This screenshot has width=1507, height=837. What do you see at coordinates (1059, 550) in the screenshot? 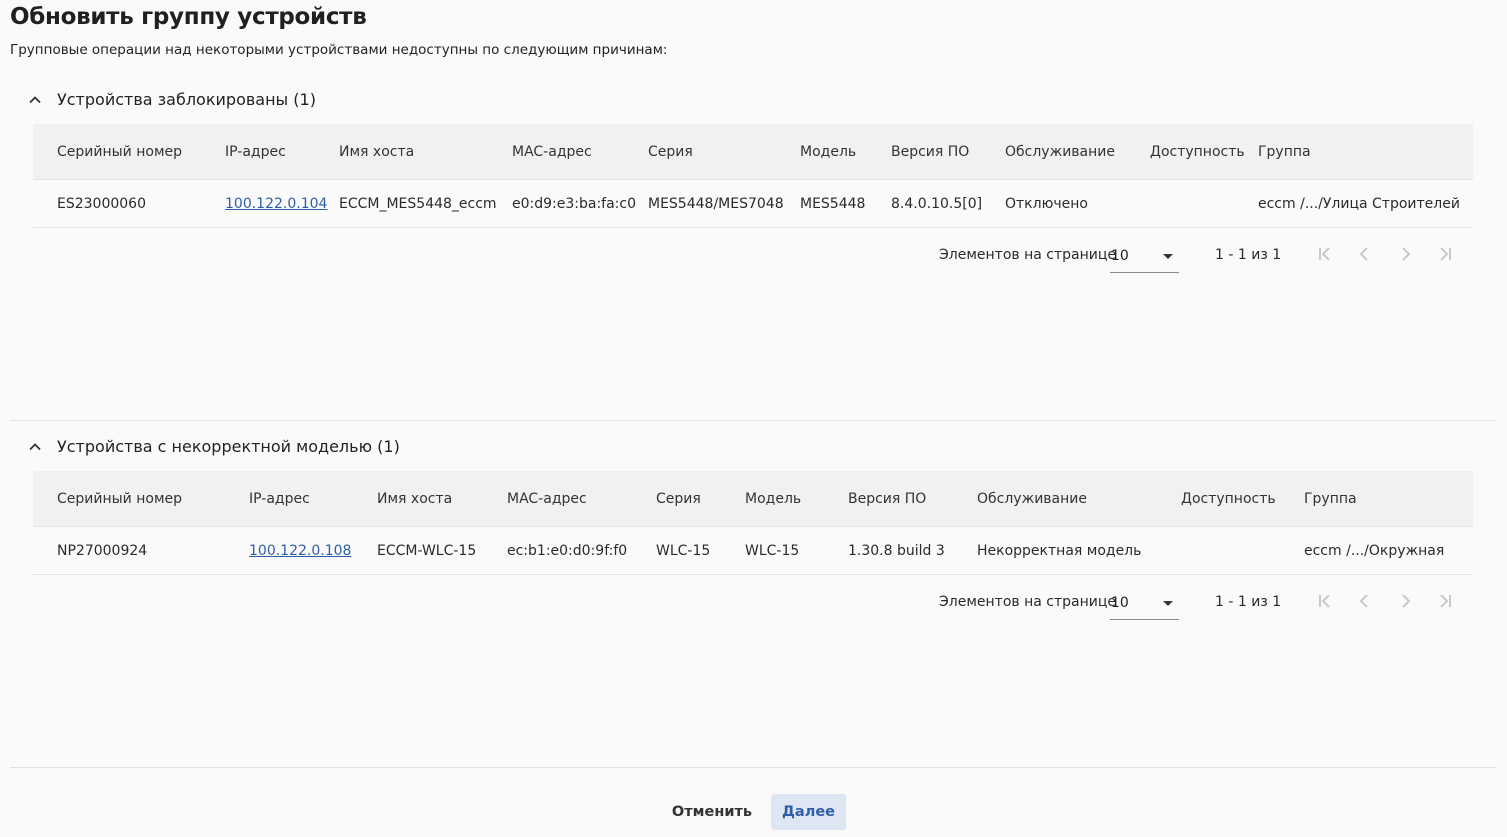
I see `service-cell: Некорректная модель` at bounding box center [1059, 550].